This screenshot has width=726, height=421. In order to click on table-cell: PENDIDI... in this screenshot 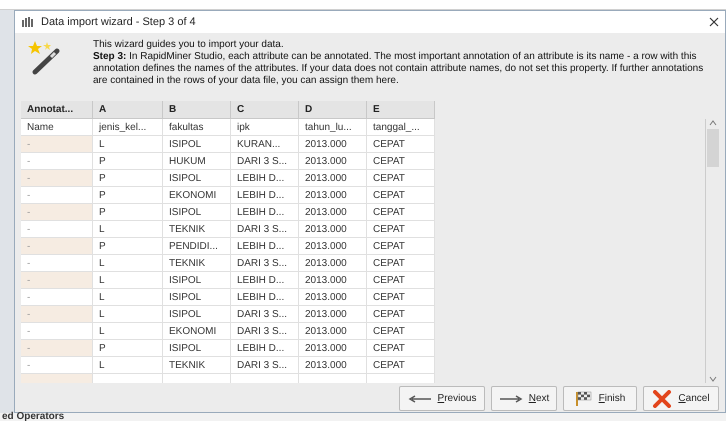, I will do `click(197, 246)`.